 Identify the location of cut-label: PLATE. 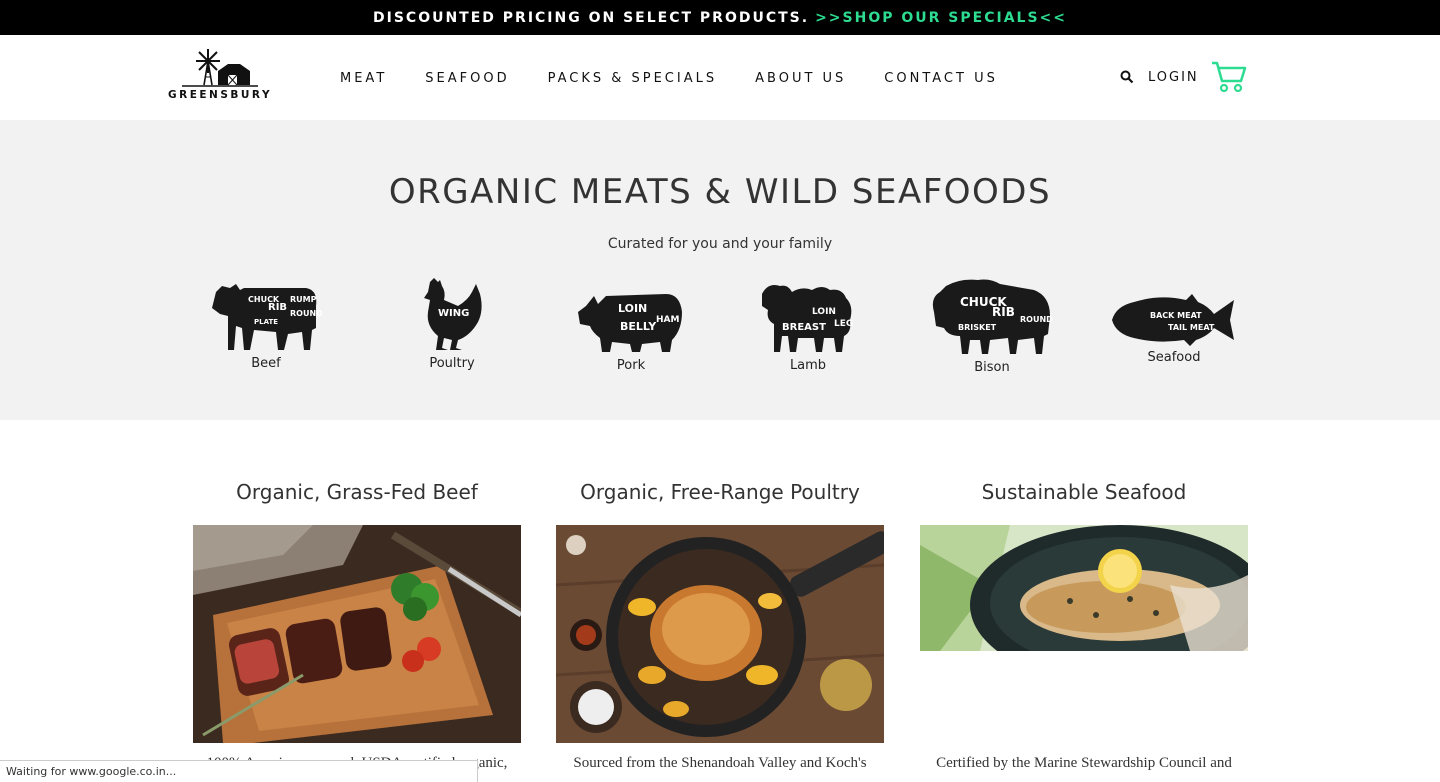
(266, 322).